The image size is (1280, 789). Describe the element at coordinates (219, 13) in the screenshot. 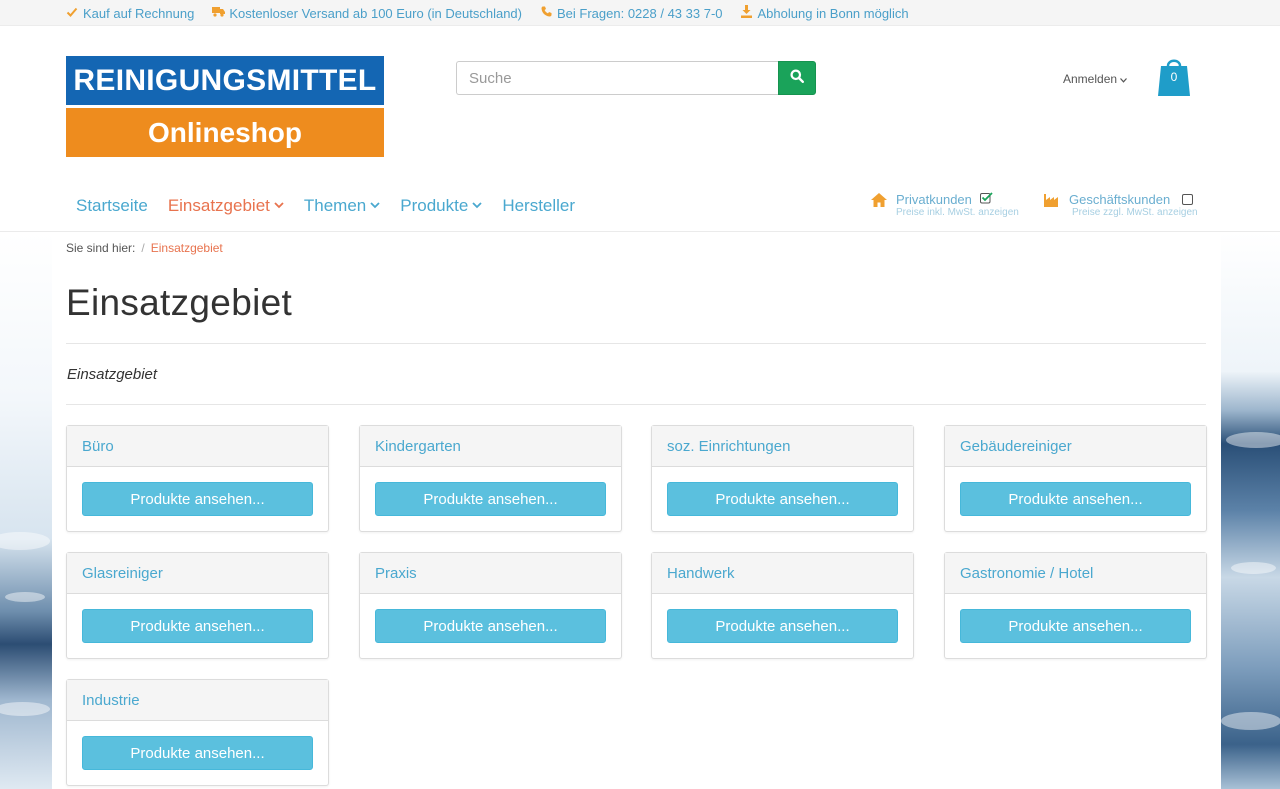

I see `truck-icon` at that location.